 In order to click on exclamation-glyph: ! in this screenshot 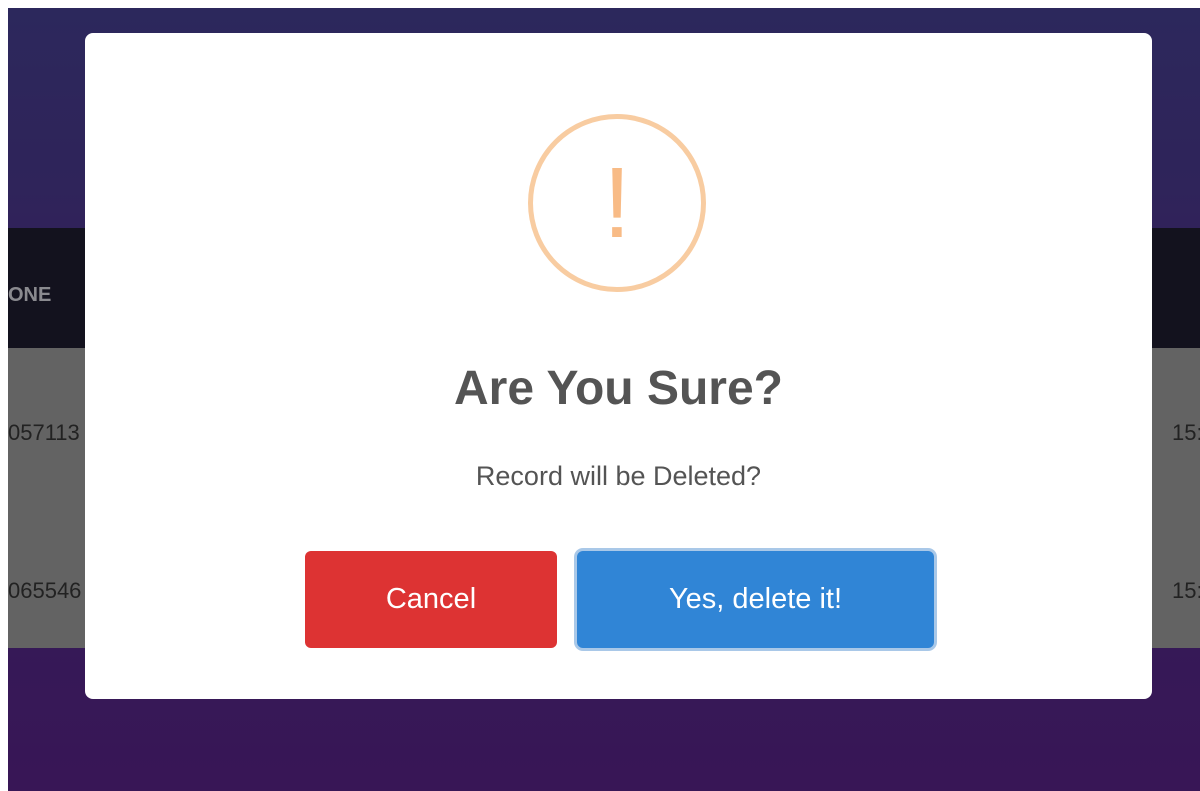, I will do `click(617, 202)`.